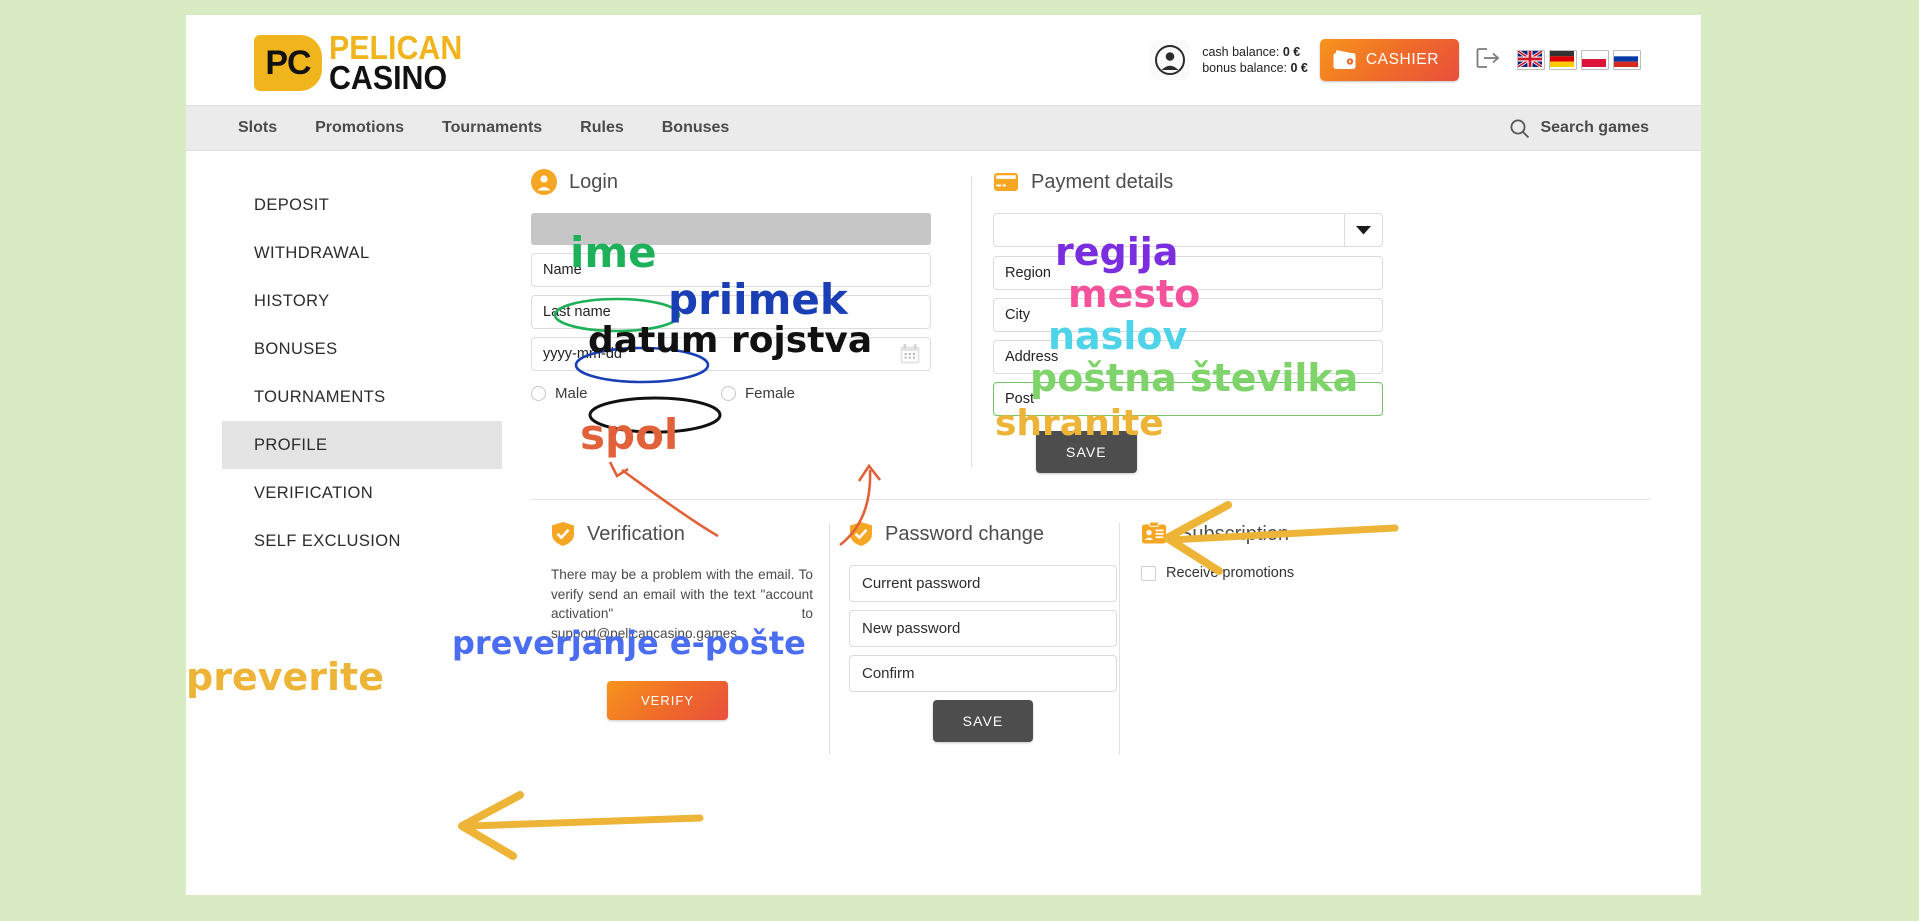  Describe the element at coordinates (362, 541) in the screenshot. I see `sidebar-item-self-exclusion: SELF EXCLUSION` at that location.